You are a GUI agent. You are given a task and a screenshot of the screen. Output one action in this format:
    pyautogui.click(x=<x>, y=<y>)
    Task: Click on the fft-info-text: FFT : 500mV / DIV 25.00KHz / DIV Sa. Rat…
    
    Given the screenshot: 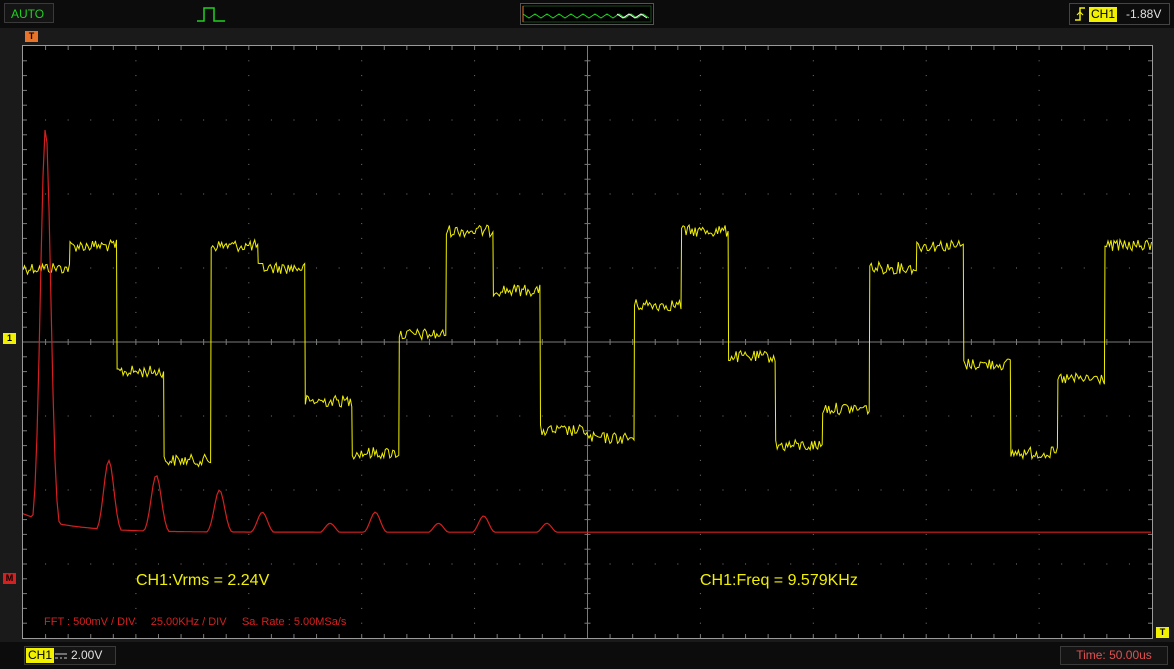 What is the action you would take?
    pyautogui.click(x=195, y=622)
    